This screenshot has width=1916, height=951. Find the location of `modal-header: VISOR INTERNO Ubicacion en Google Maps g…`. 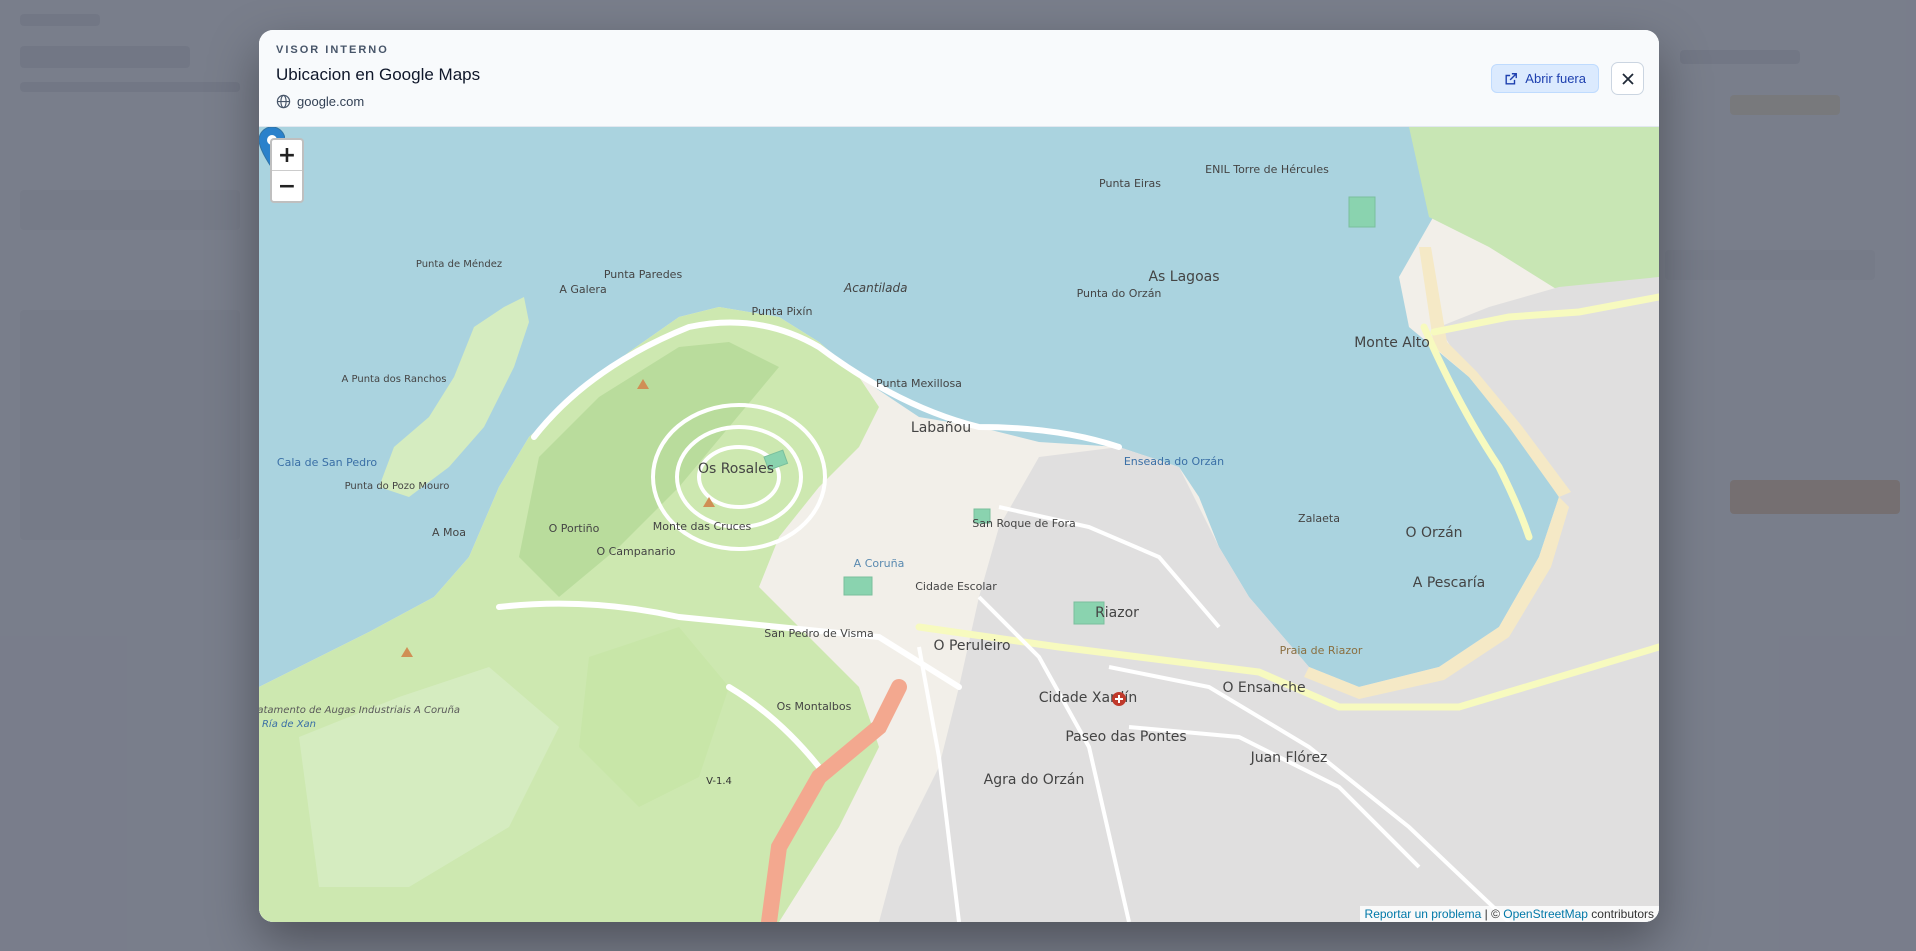

modal-header: VISOR INTERNO Ubicacion en Google Maps g… is located at coordinates (959, 78).